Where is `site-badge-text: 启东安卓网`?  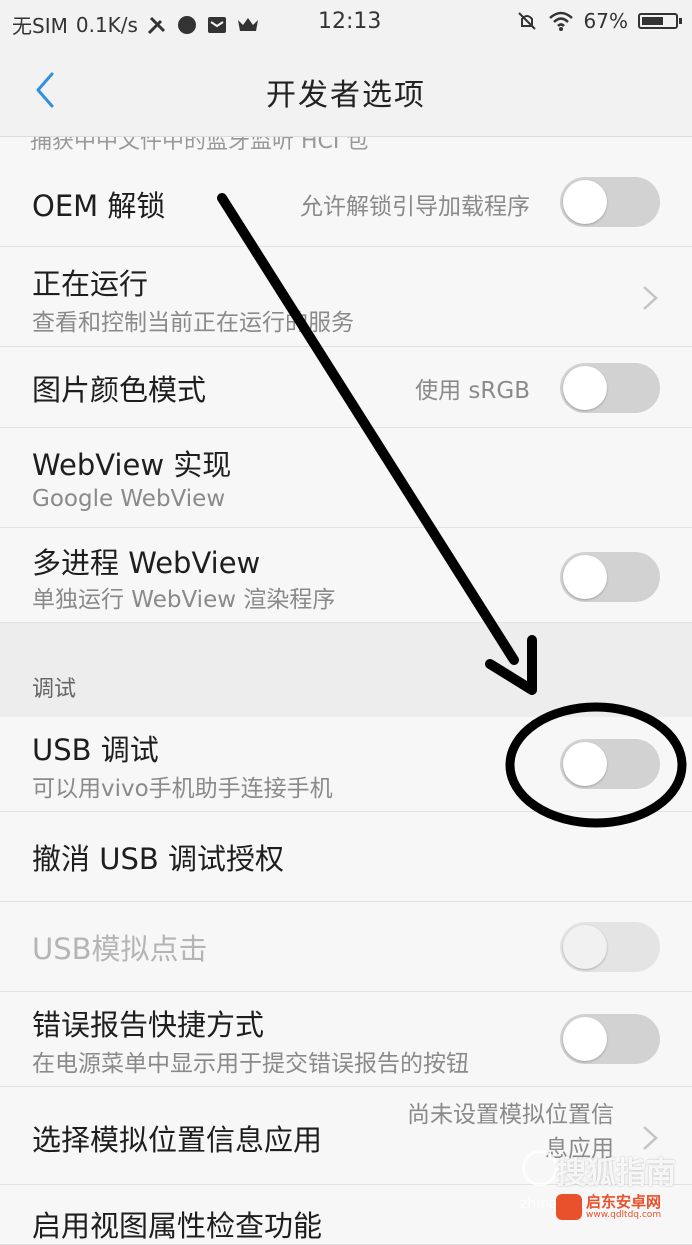 site-badge-text: 启东安卓网 is located at coordinates (624, 1201).